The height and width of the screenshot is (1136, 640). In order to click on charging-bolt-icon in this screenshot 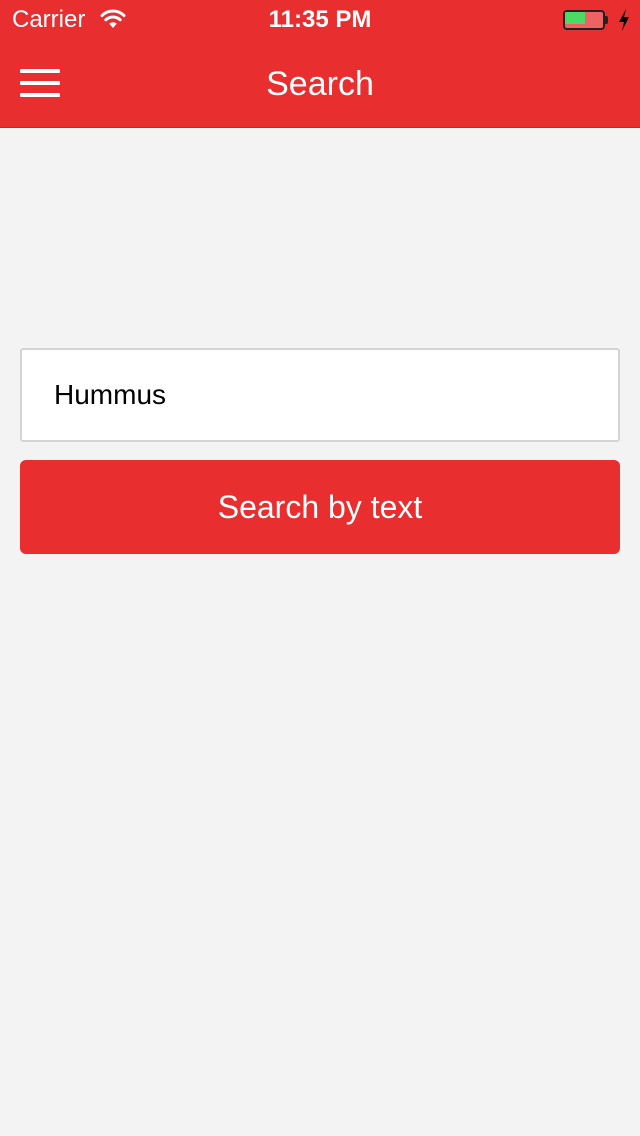, I will do `click(624, 20)`.